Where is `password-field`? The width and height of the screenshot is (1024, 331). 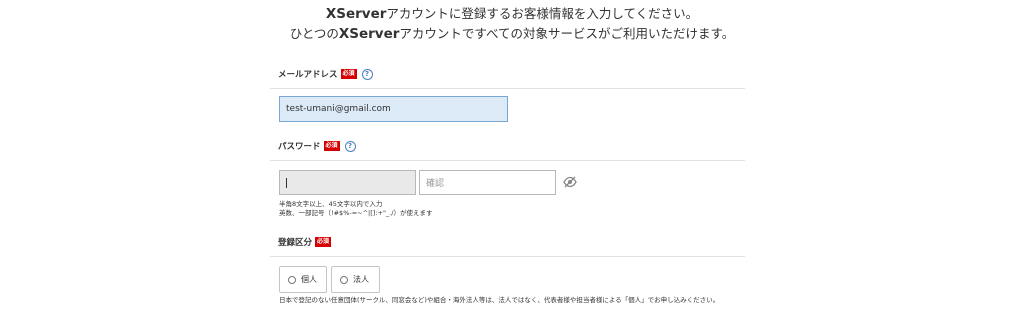 password-field is located at coordinates (347, 182).